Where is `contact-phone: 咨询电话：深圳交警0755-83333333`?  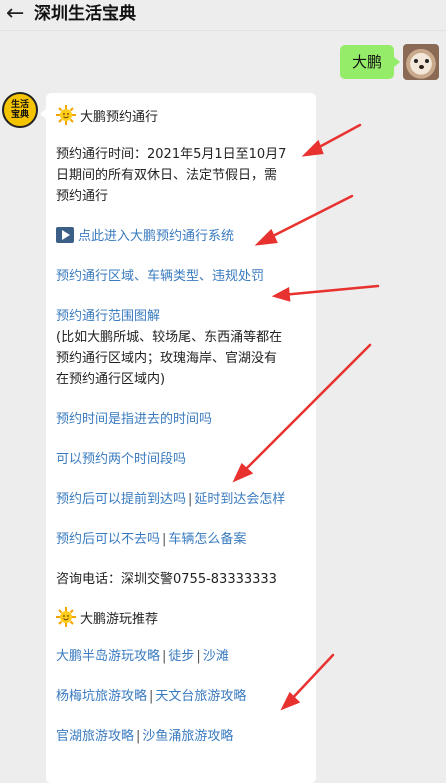 contact-phone: 咨询电话：深圳交警0755-83333333 is located at coordinates (166, 579).